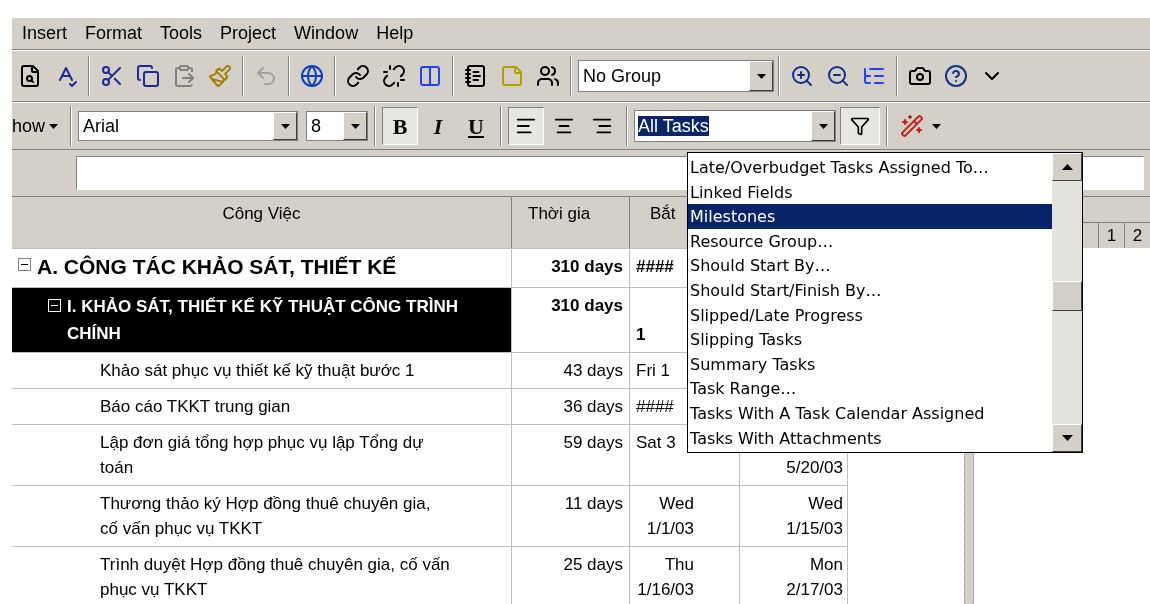 This screenshot has height=604, width=1150. Describe the element at coordinates (400, 126) in the screenshot. I see `text-style-button: B` at that location.